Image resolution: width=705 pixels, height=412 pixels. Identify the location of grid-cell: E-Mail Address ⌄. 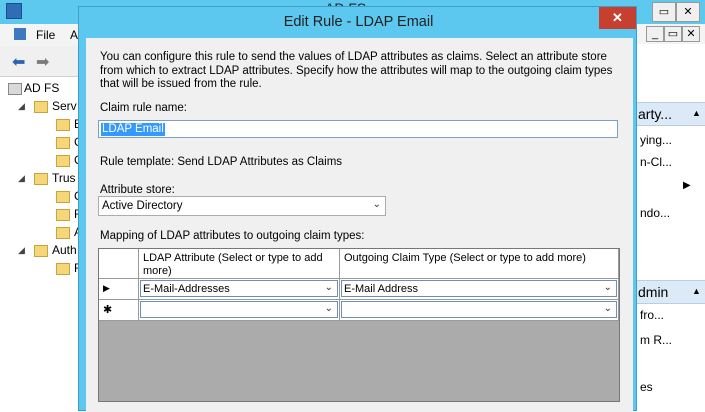
(479, 289).